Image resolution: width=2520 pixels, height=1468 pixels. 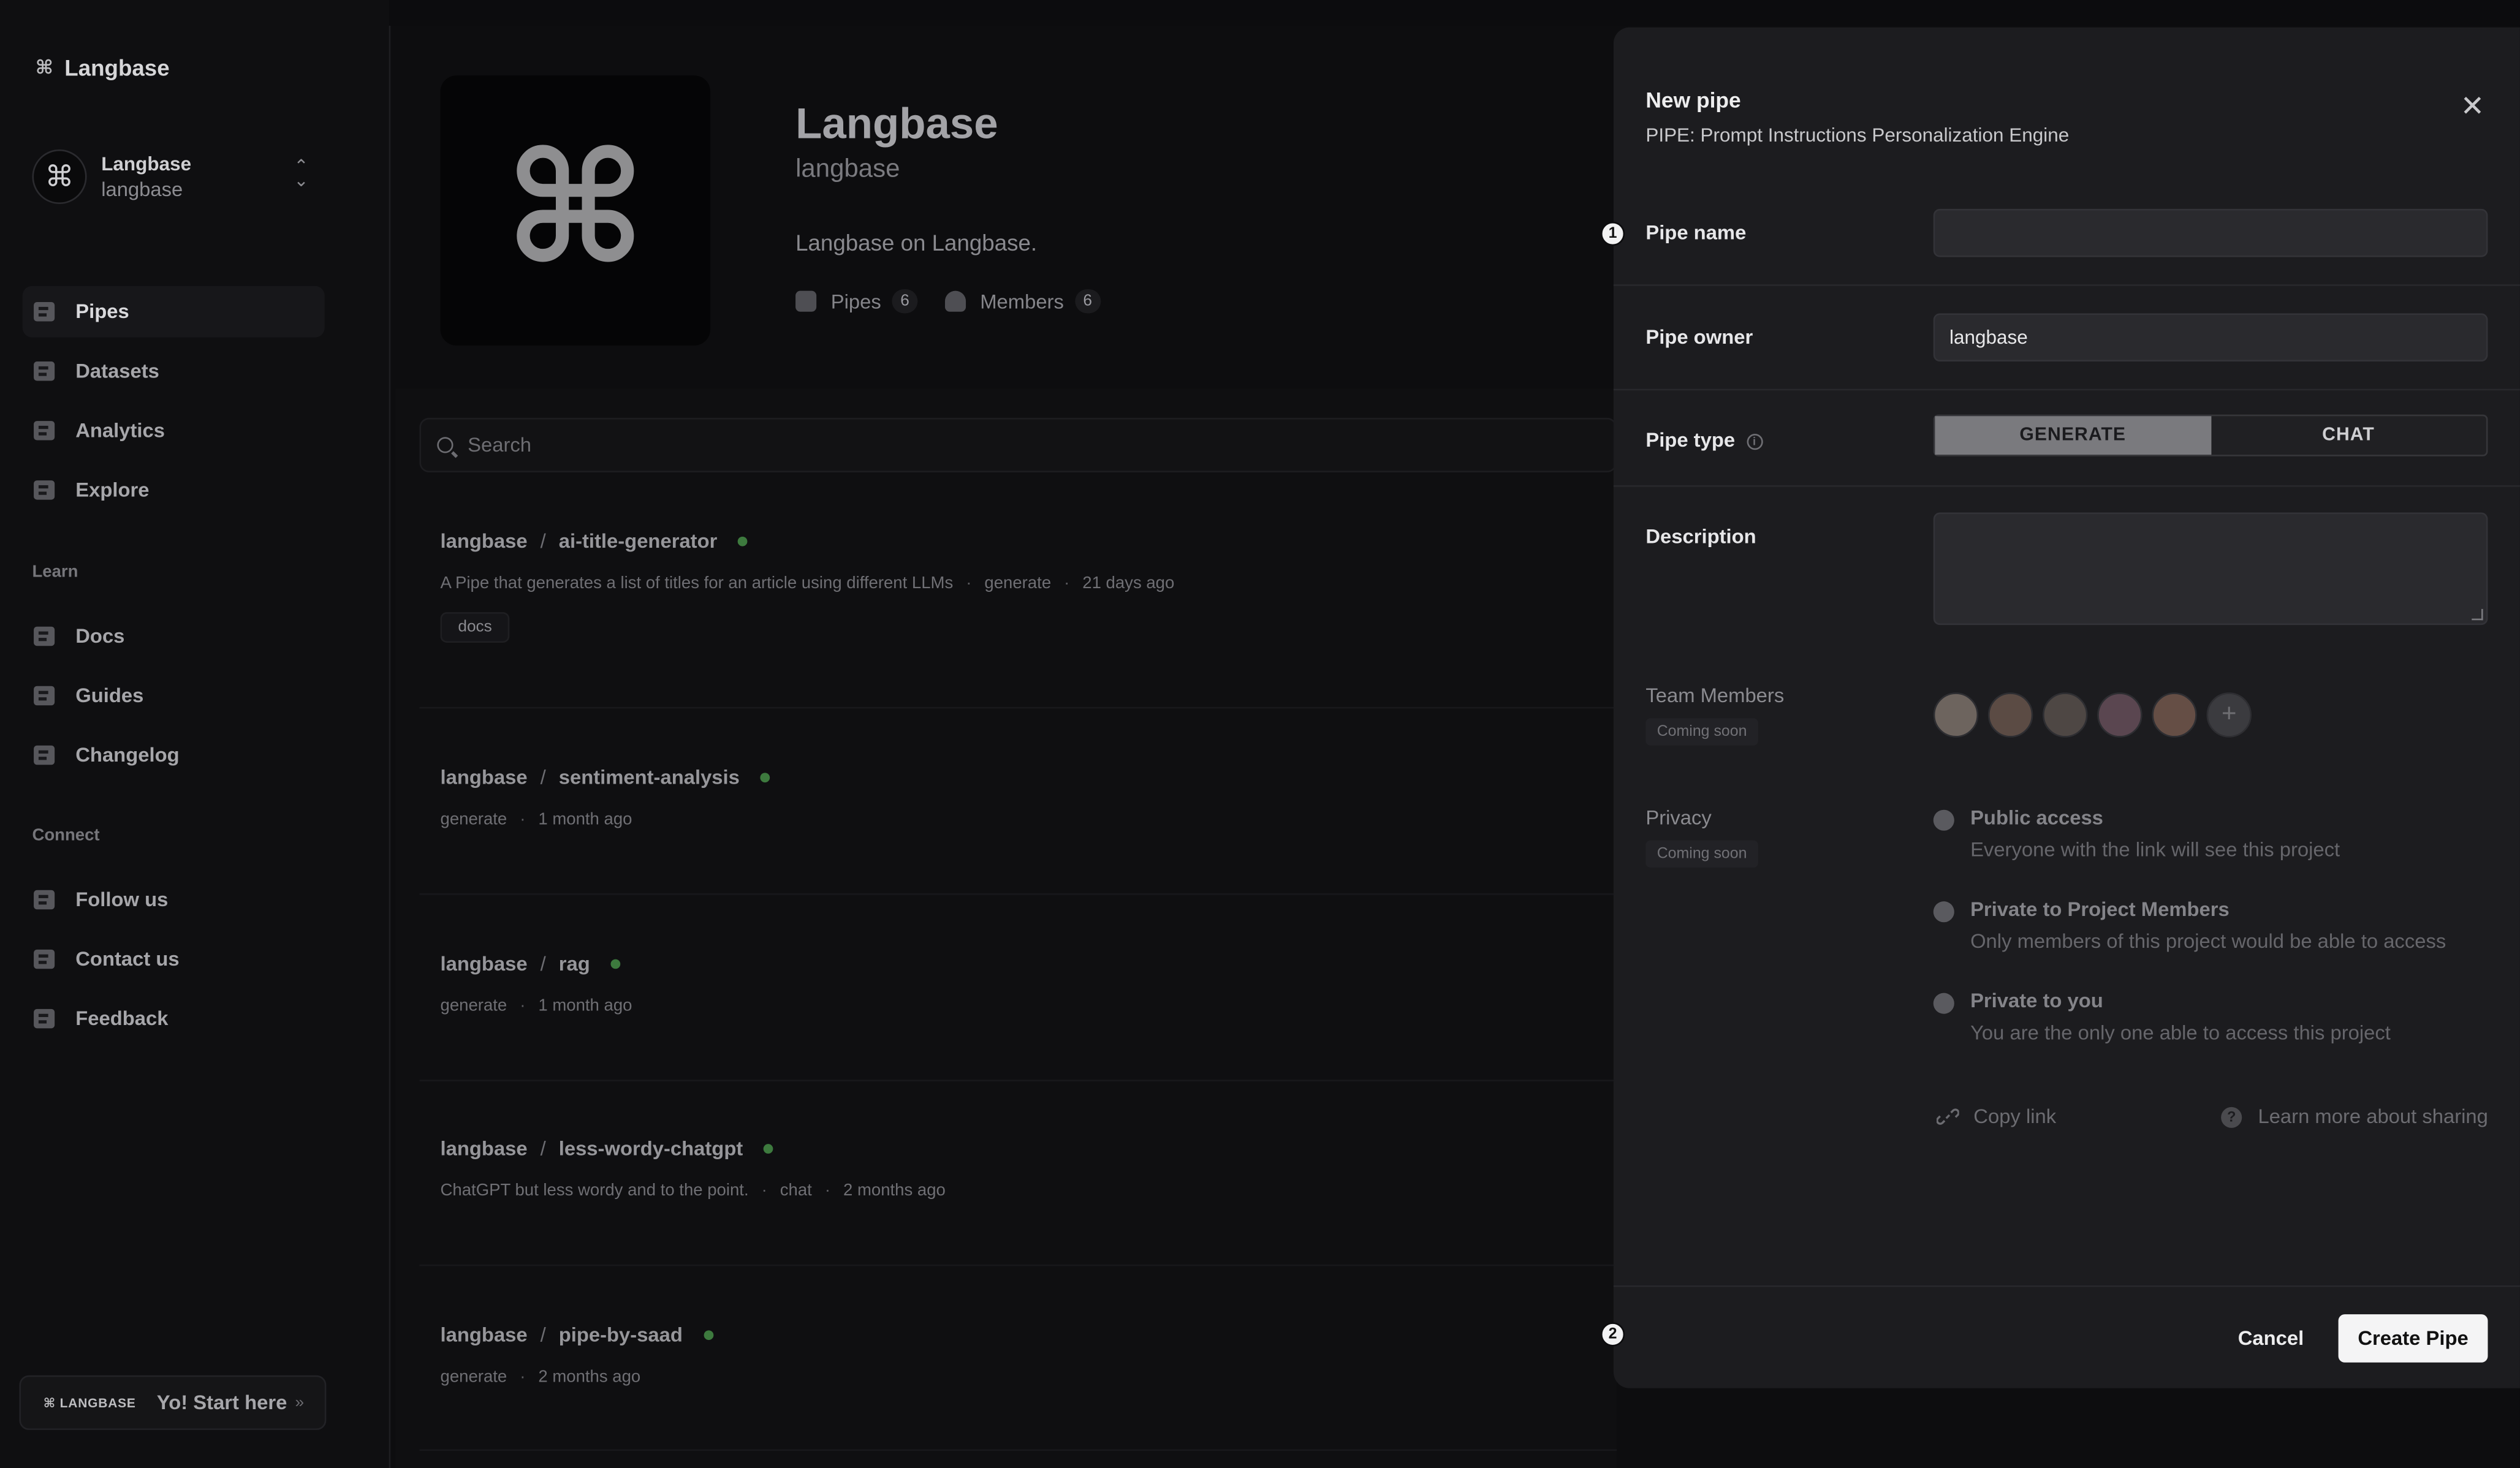 I want to click on sidebar-item-label: Analytics, so click(x=120, y=430).